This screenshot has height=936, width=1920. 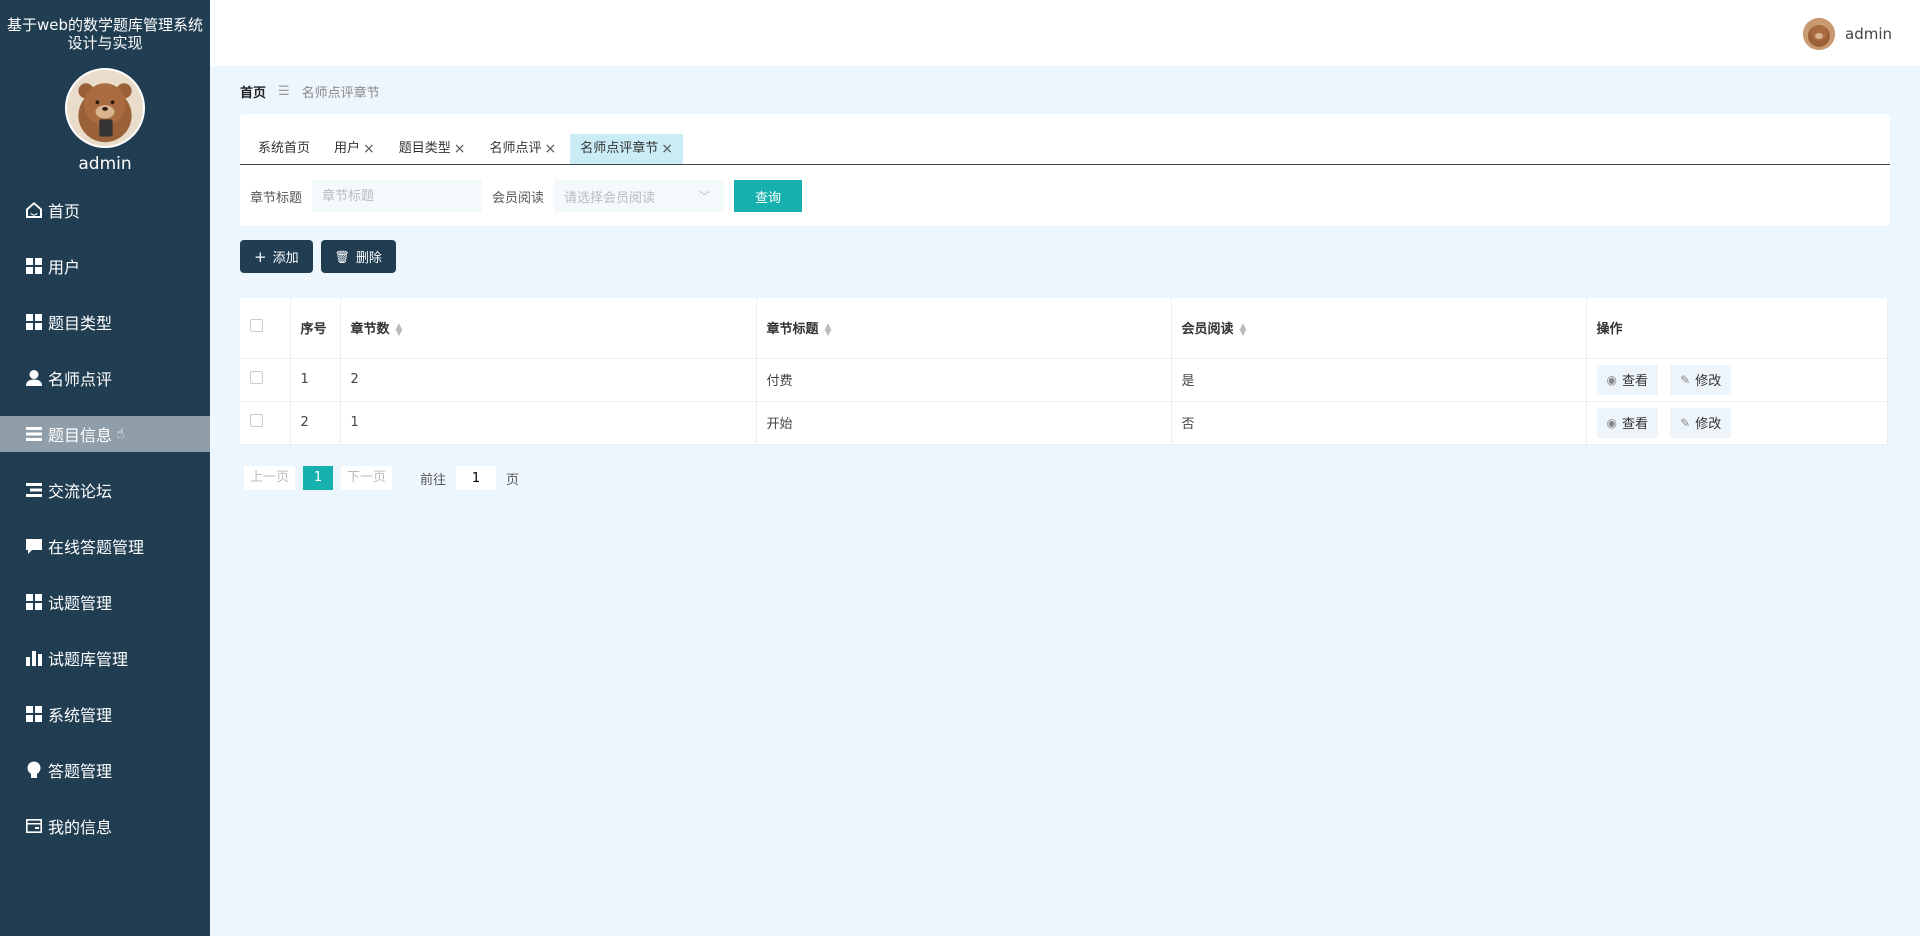 I want to click on search-row: 章节标题 会员阅读 请选择会员阅读 ﹀ 查询, so click(x=526, y=196).